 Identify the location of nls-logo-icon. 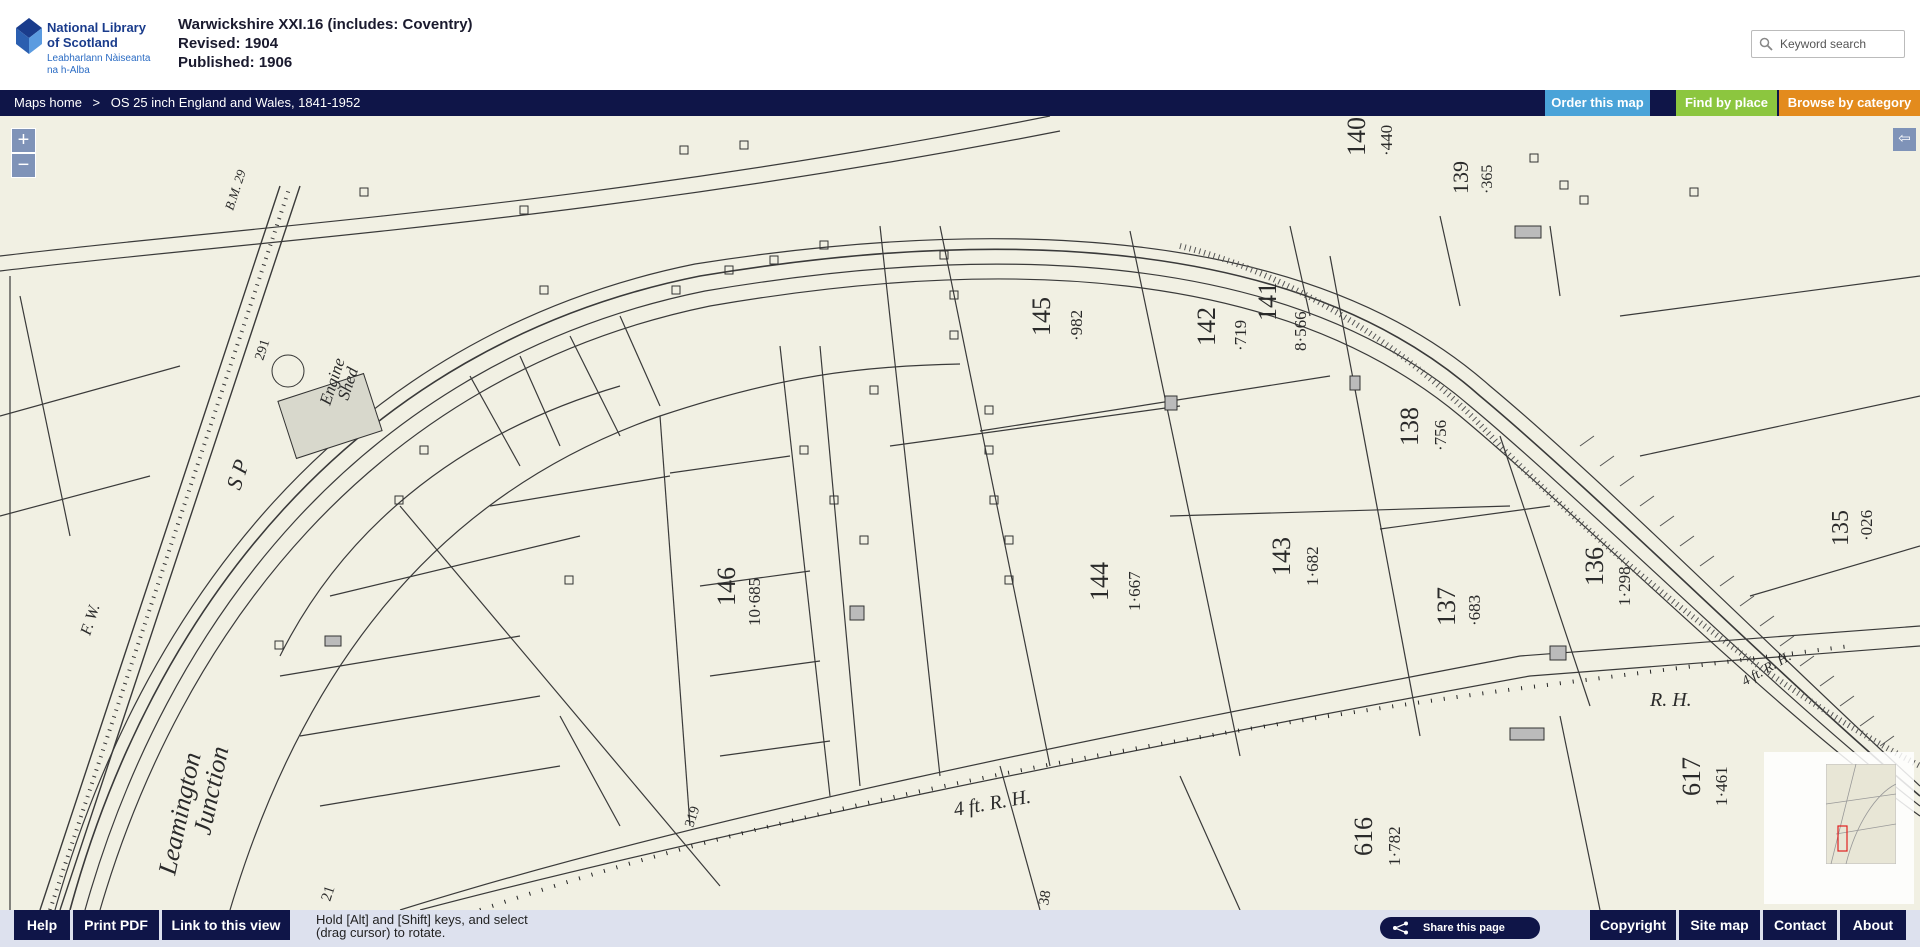
(29, 36).